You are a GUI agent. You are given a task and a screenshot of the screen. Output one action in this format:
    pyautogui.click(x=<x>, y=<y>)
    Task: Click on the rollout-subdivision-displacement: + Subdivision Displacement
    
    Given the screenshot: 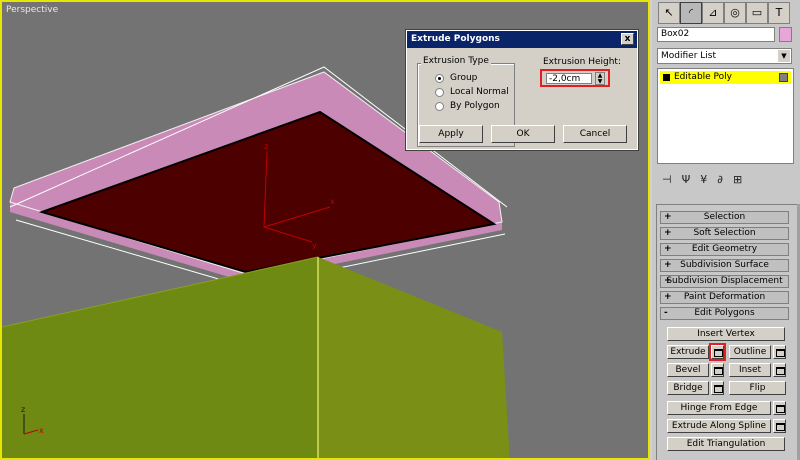 What is the action you would take?
    pyautogui.click(x=724, y=281)
    